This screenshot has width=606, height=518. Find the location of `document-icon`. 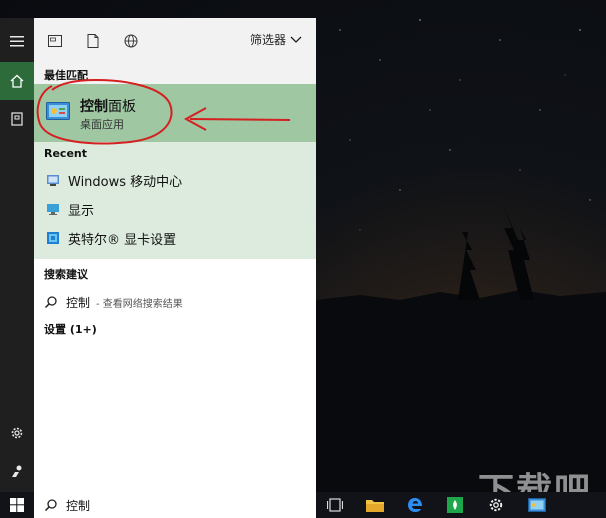

document-icon is located at coordinates (93, 41).